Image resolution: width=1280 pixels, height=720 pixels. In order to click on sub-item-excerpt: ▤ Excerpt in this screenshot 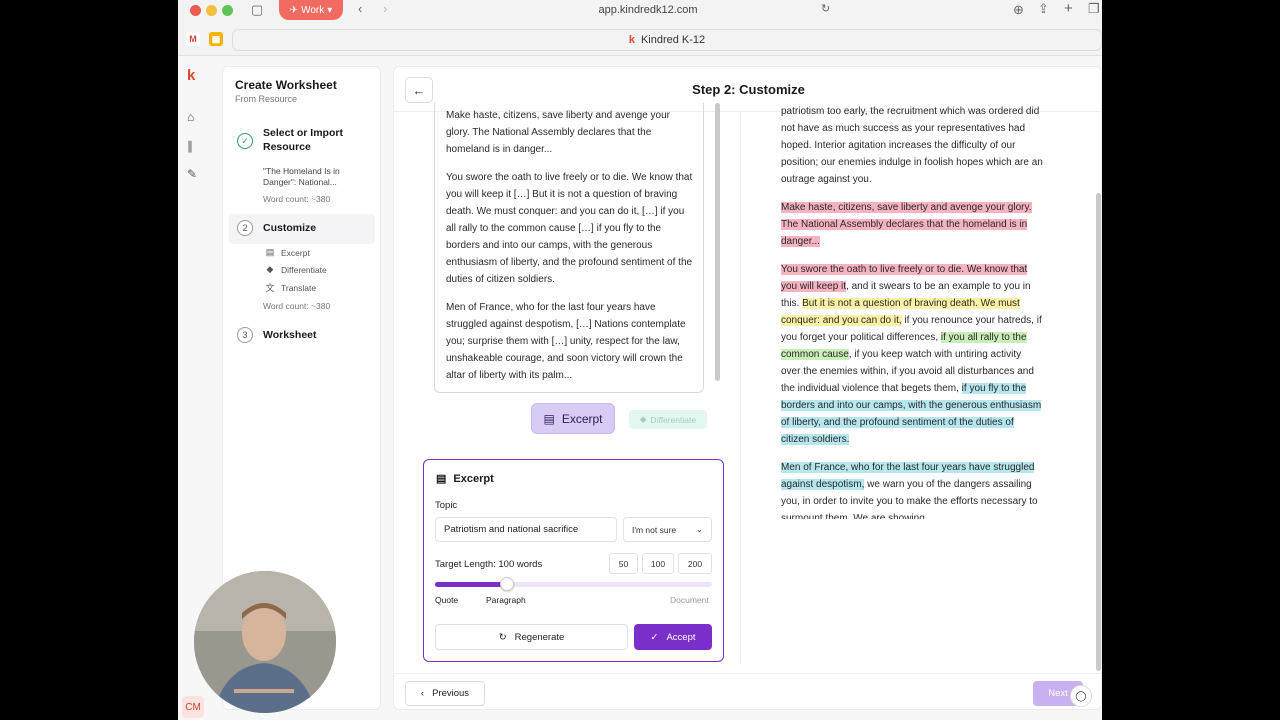, I will do `click(287, 252)`.